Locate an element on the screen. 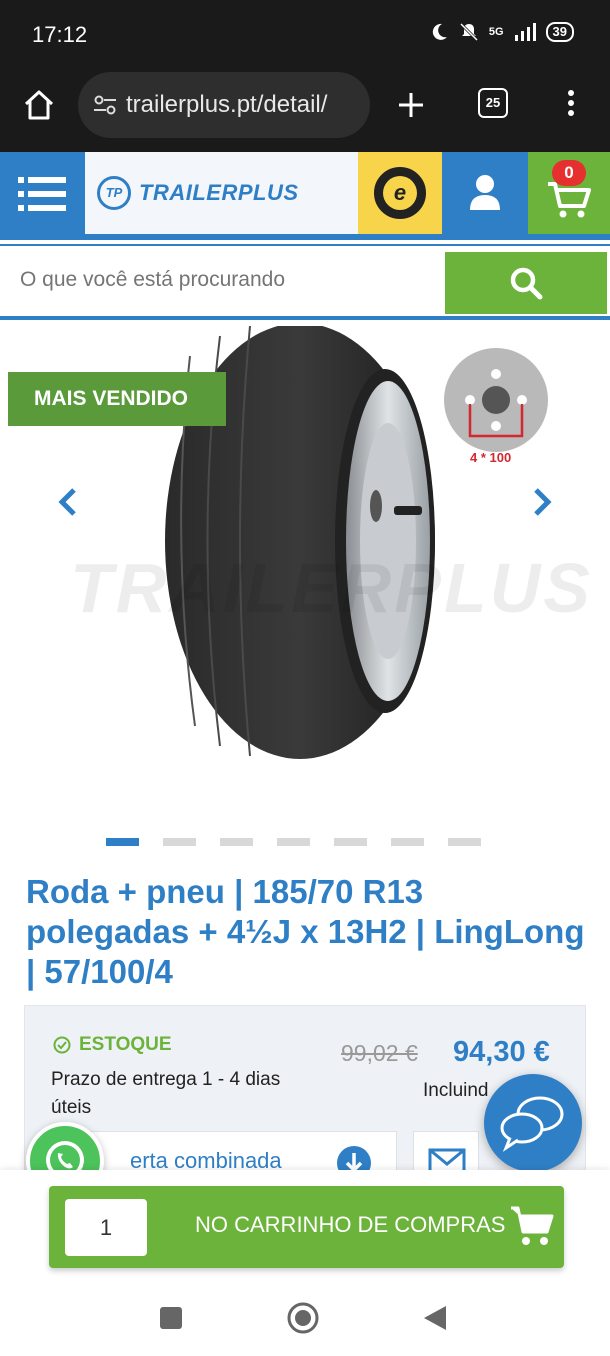 The image size is (610, 1356). live-chat-button is located at coordinates (533, 1123).